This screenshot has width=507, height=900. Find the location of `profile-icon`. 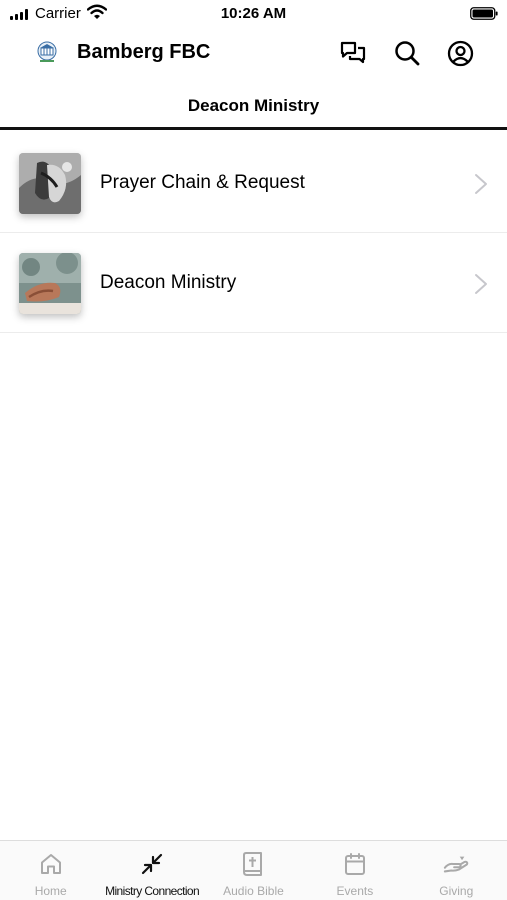

profile-icon is located at coordinates (460, 53).